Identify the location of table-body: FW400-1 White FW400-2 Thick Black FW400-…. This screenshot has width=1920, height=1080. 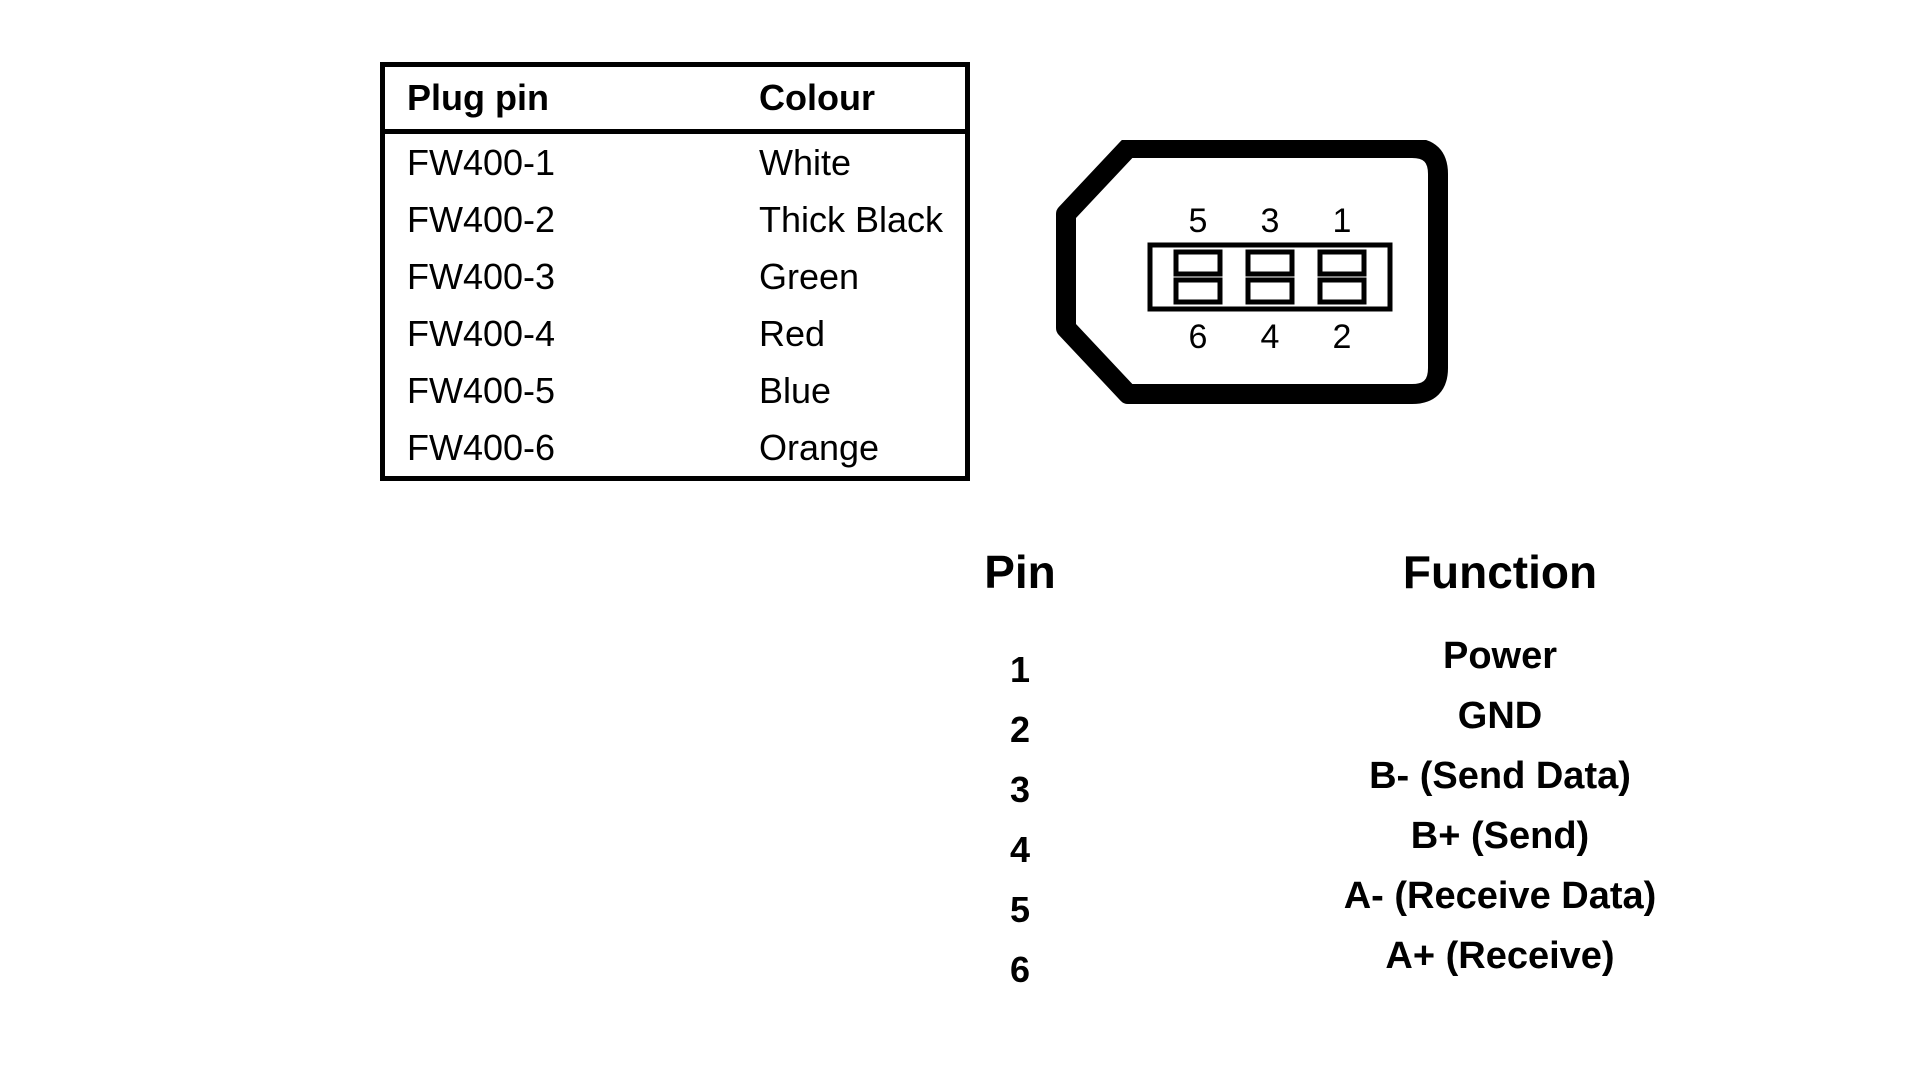
(675, 304).